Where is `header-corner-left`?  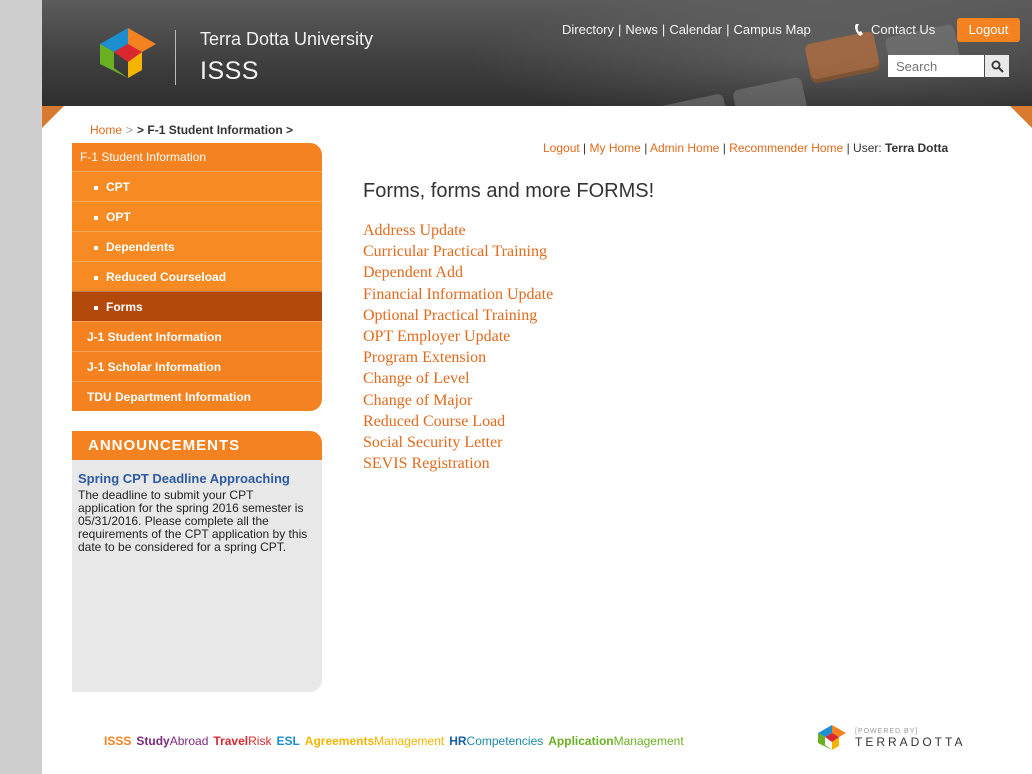
header-corner-left is located at coordinates (53, 117).